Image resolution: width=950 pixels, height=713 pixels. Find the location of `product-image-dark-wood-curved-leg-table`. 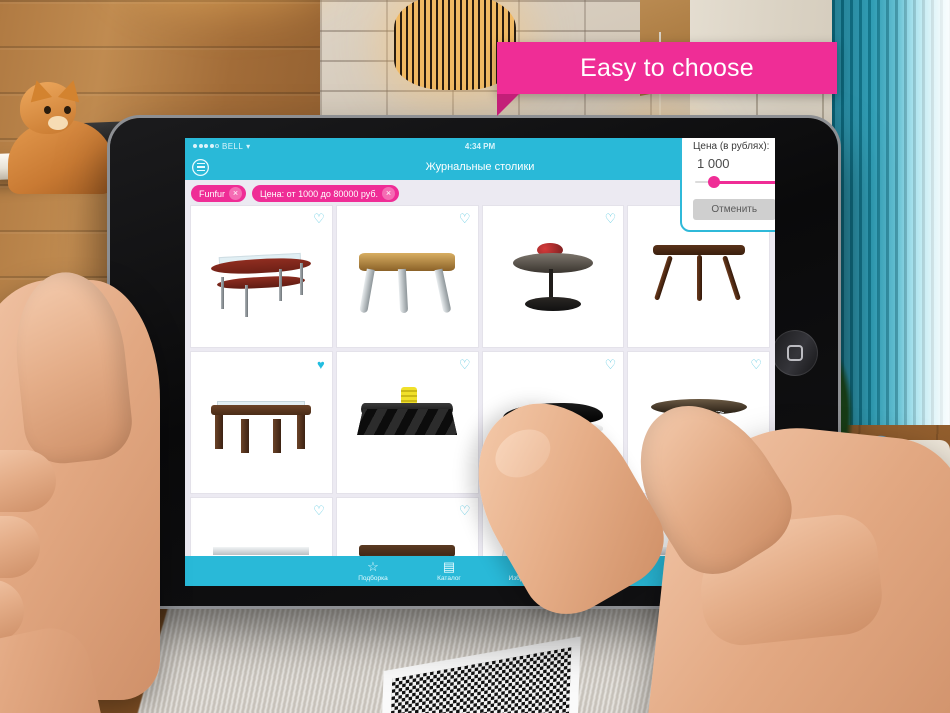

product-image-dark-wood-curved-leg-table is located at coordinates (699, 277).